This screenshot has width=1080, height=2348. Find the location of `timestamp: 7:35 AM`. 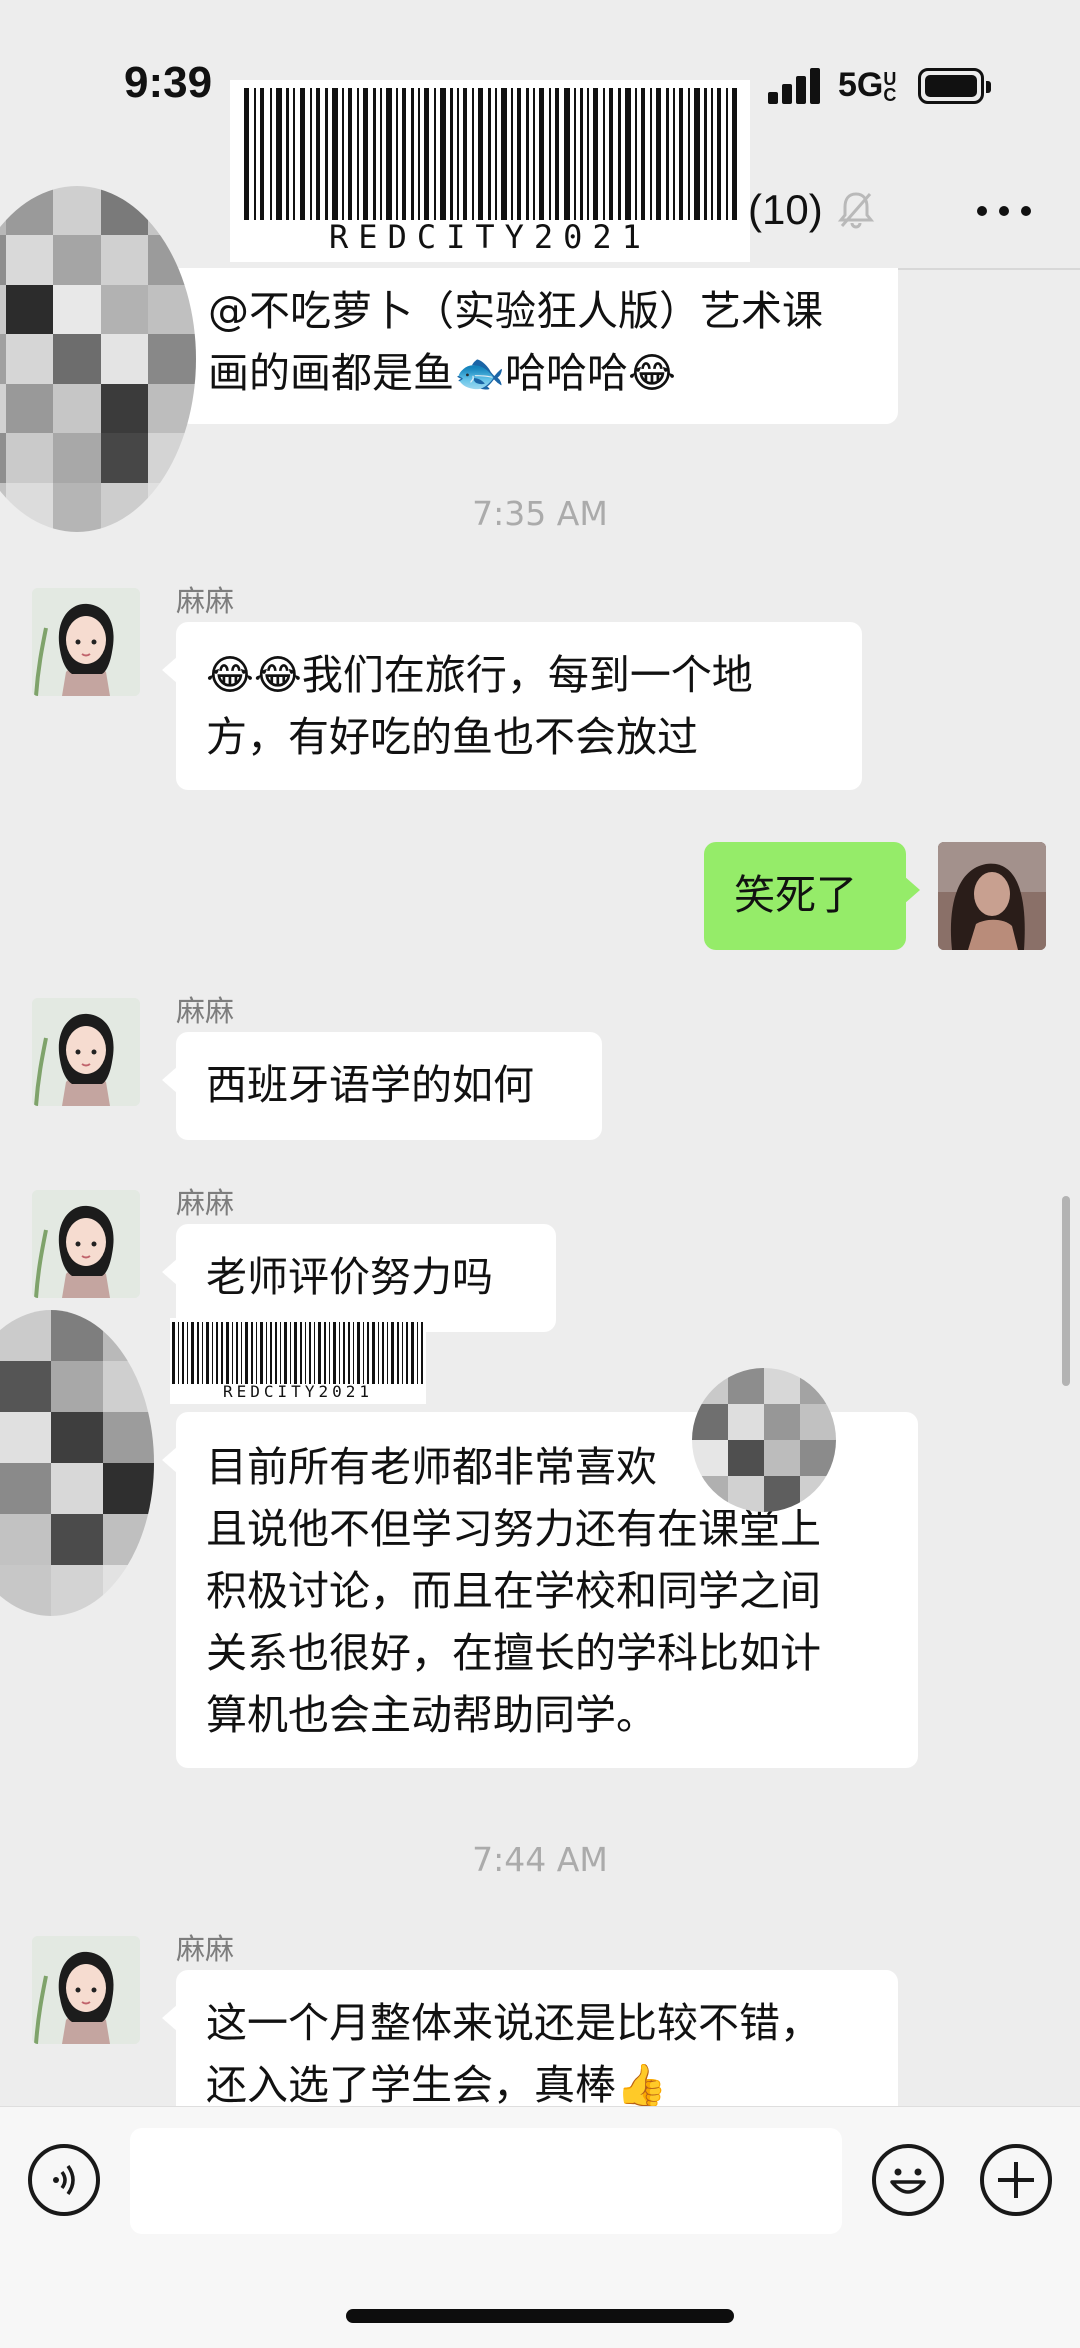

timestamp: 7:35 AM is located at coordinates (540, 513).